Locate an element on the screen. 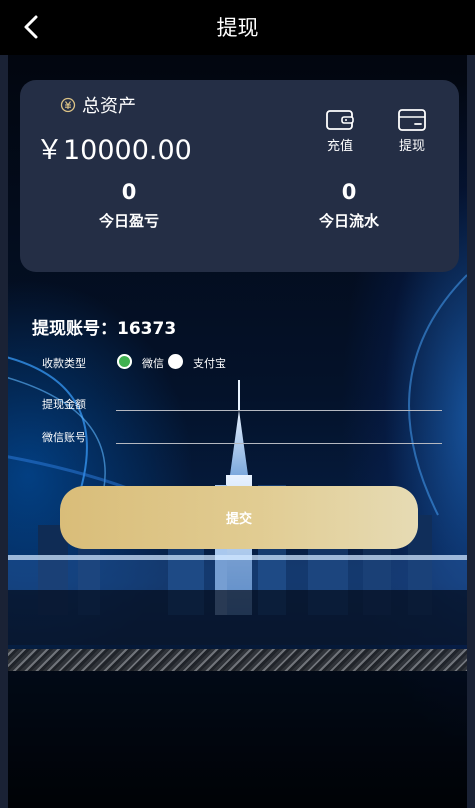 The image size is (475, 808). today-turnover-stat: 0 今日流水 is located at coordinates (349, 205).